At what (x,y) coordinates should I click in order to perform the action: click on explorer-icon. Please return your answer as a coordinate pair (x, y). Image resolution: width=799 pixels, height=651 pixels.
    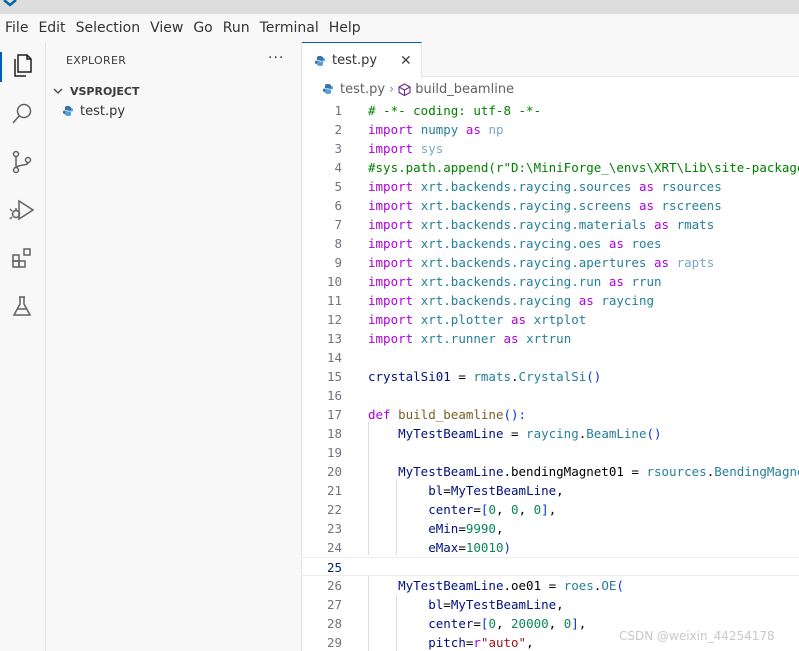
    Looking at the image, I should click on (22, 66).